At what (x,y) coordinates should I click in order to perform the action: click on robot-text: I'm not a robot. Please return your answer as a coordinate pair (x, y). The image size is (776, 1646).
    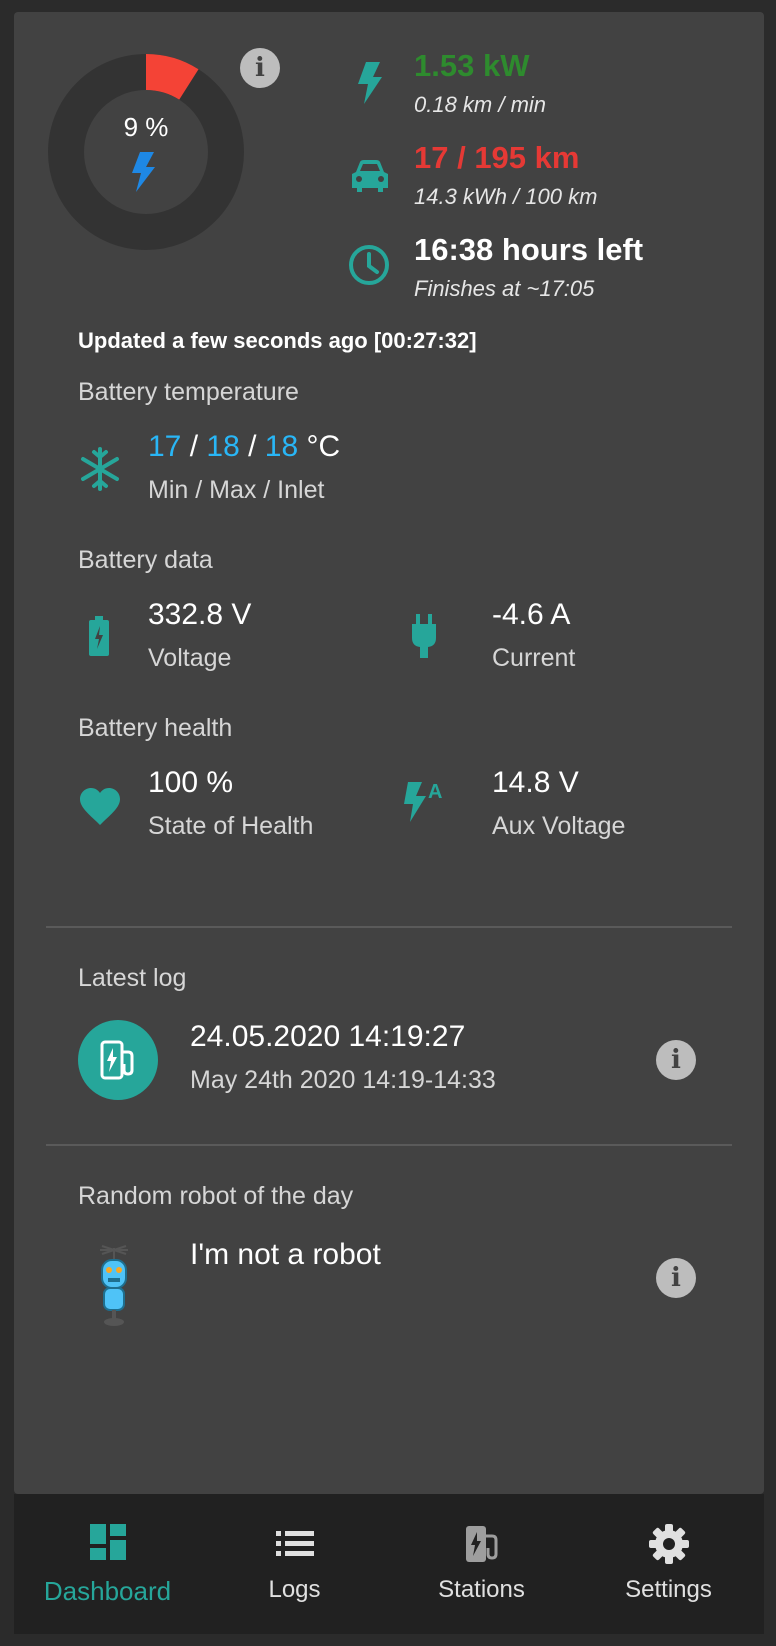
    Looking at the image, I should click on (285, 1254).